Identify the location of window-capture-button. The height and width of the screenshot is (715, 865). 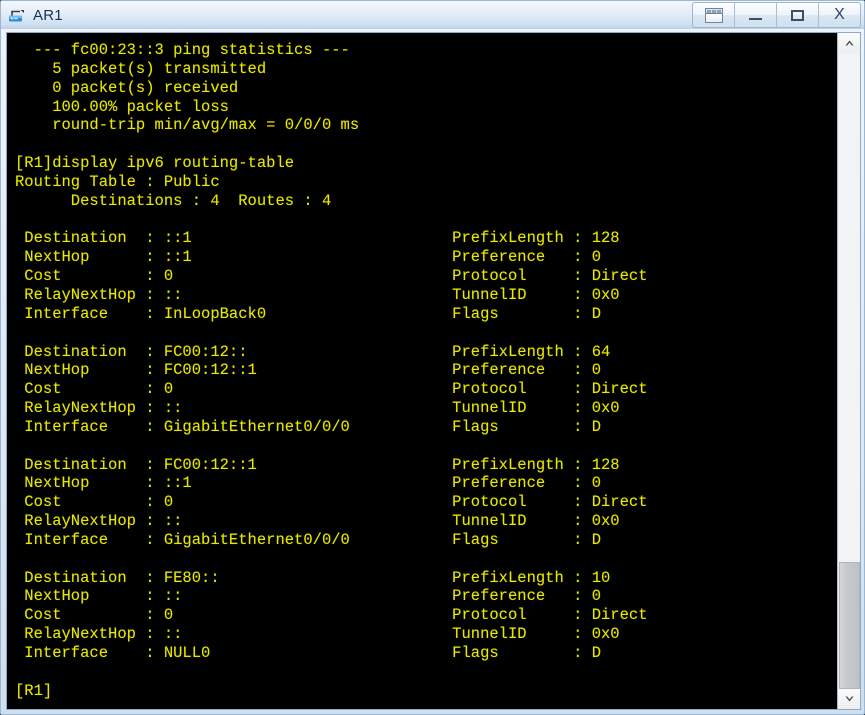
(714, 15).